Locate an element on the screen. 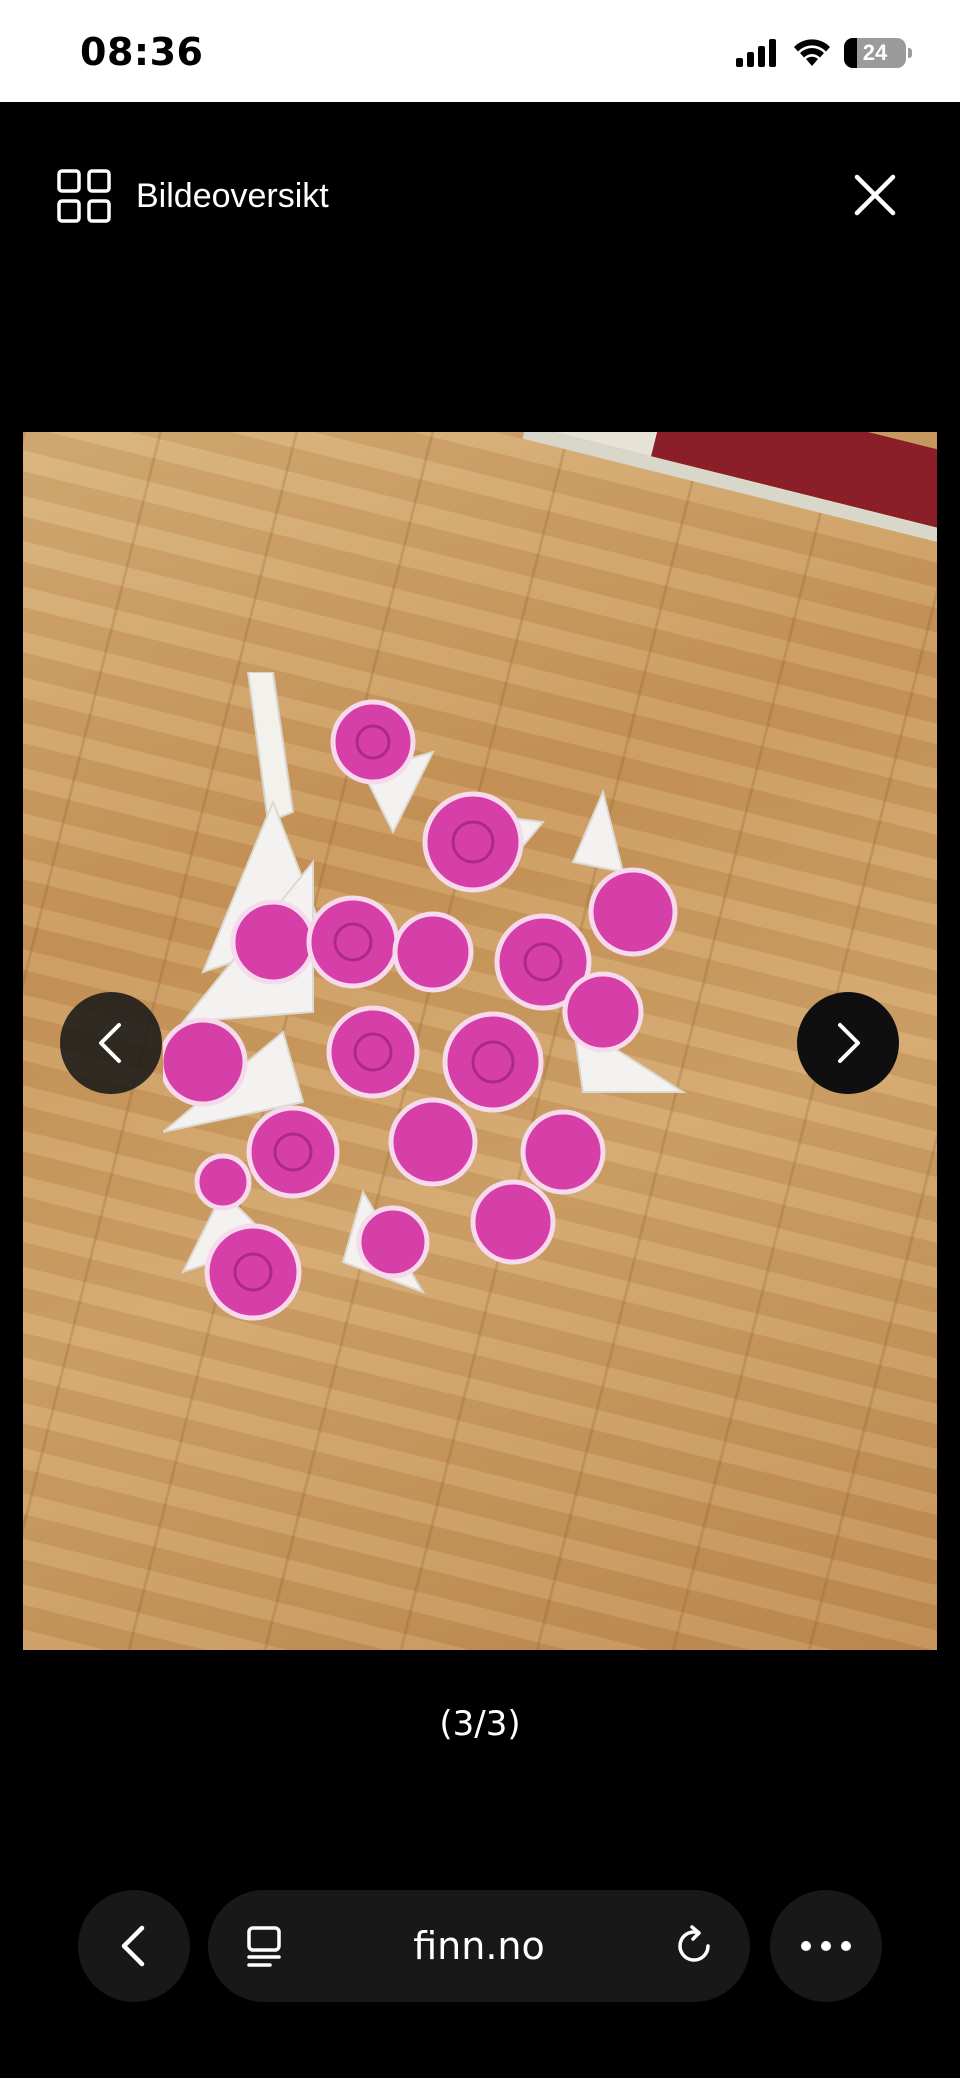 Image resolution: width=960 pixels, height=2078 pixels. more-options-button is located at coordinates (826, 1946).